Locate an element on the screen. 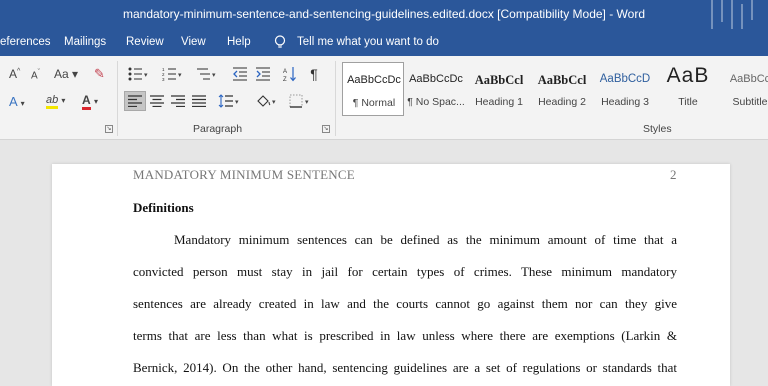 This screenshot has height=386, width=768. watermark-graphic is located at coordinates (732, 14).